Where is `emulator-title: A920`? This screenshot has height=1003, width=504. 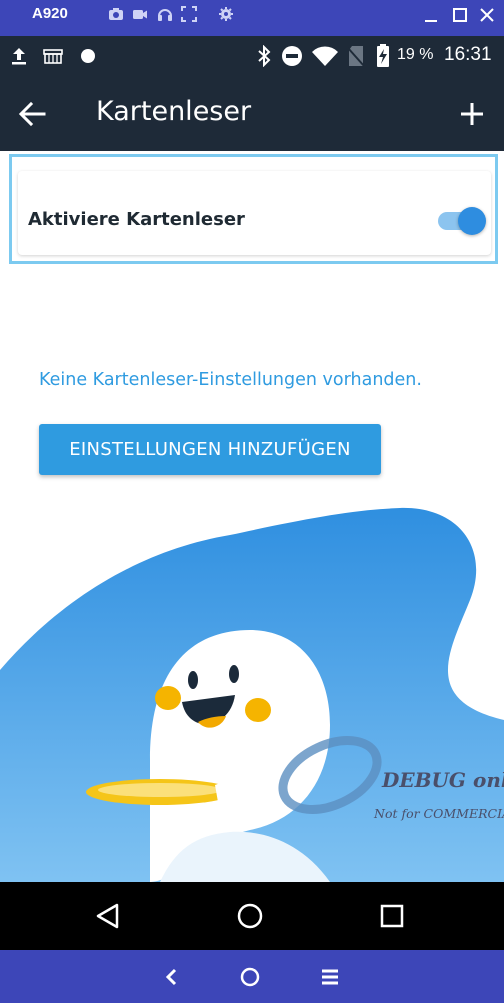 emulator-title: A920 is located at coordinates (50, 13).